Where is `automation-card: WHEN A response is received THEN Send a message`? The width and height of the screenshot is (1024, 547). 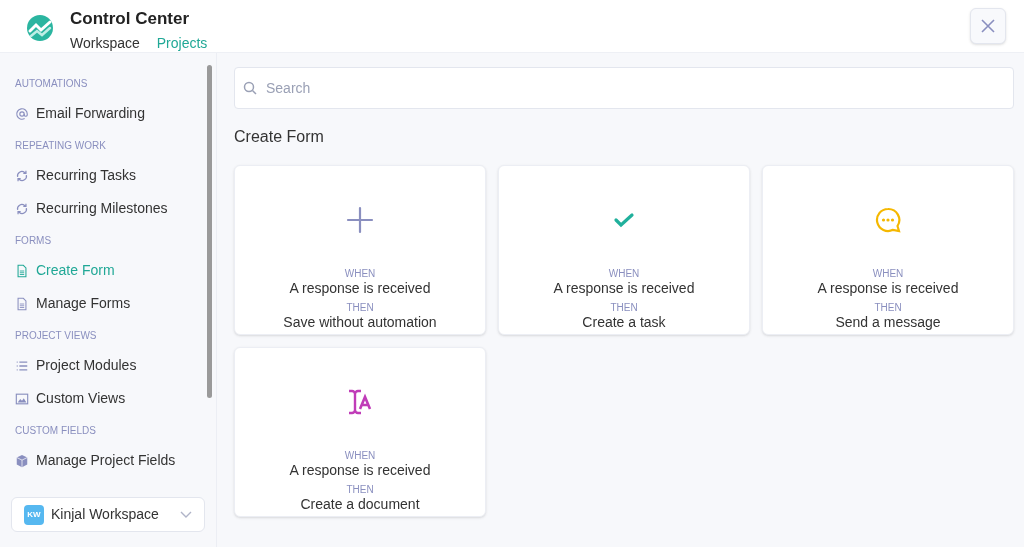
automation-card: WHEN A response is received THEN Send a message is located at coordinates (888, 250).